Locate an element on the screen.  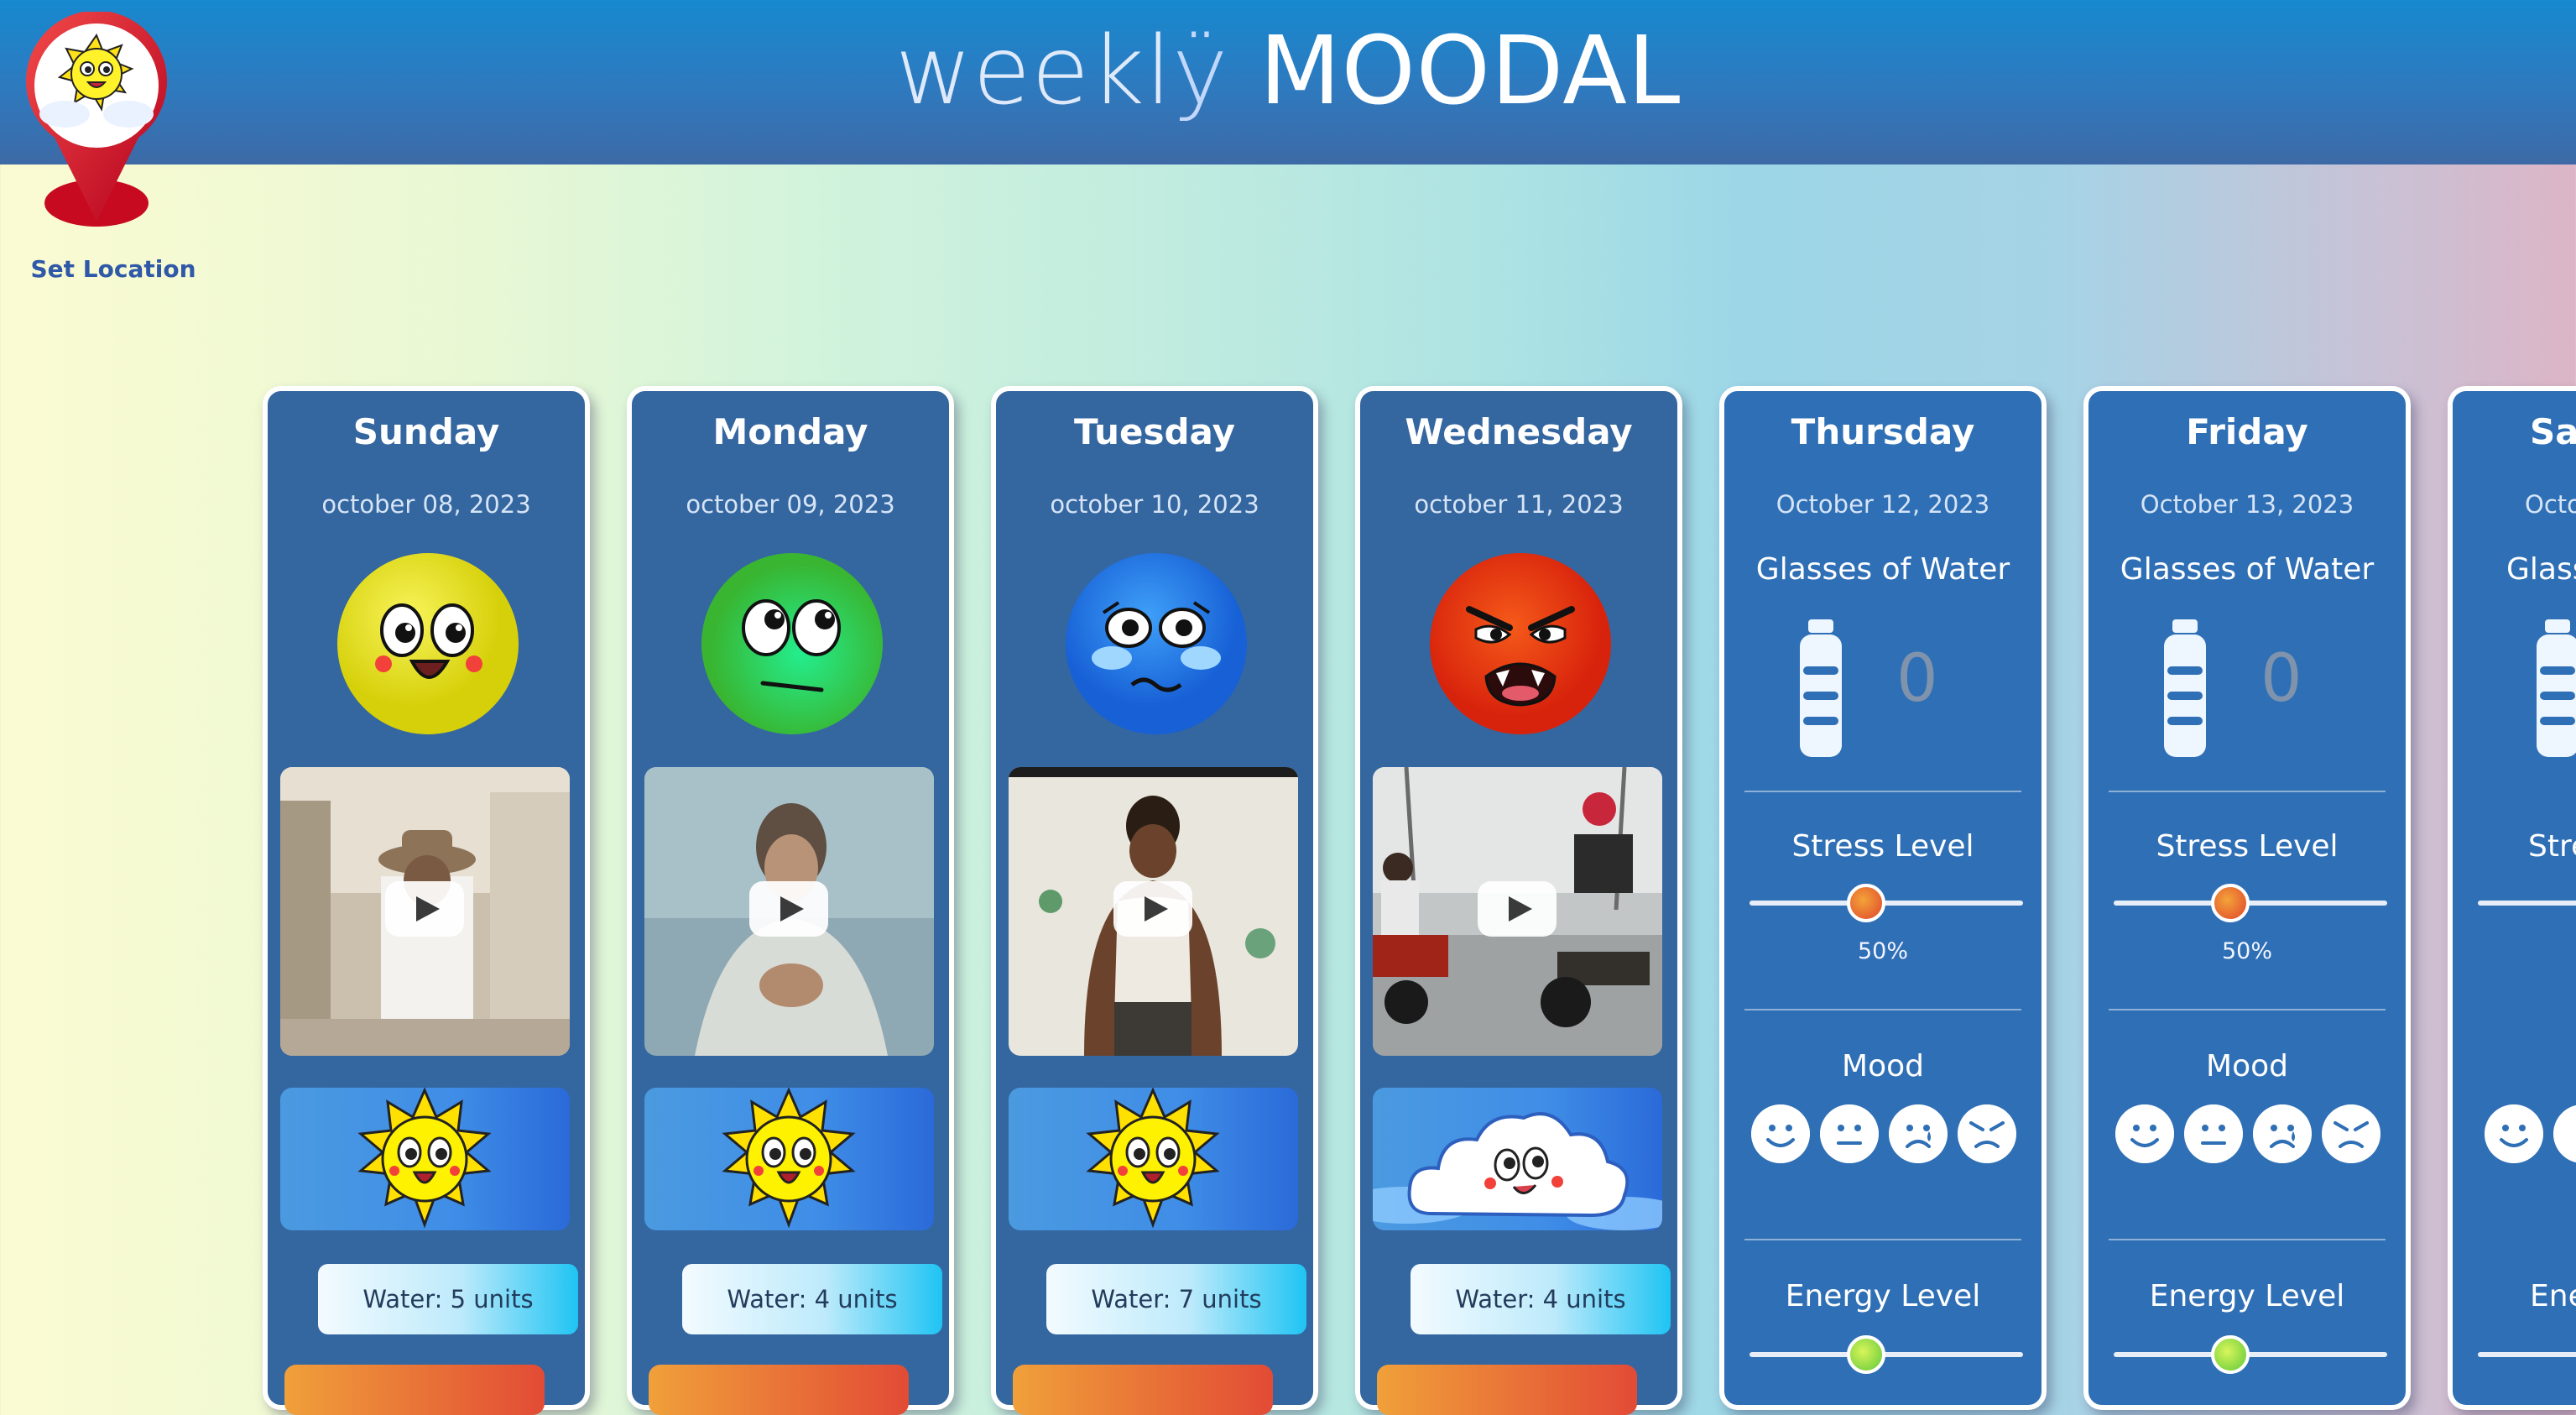
day-name: Sa is located at coordinates (2553, 431).